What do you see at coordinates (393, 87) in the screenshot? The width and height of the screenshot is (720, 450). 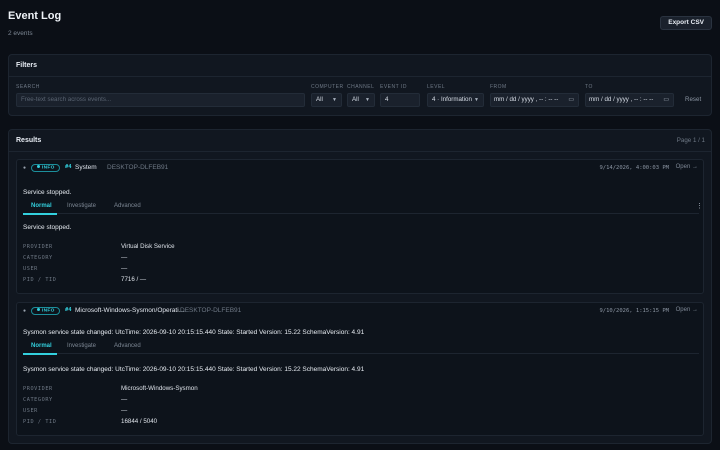 I see `event-id-label: EVENT ID` at bounding box center [393, 87].